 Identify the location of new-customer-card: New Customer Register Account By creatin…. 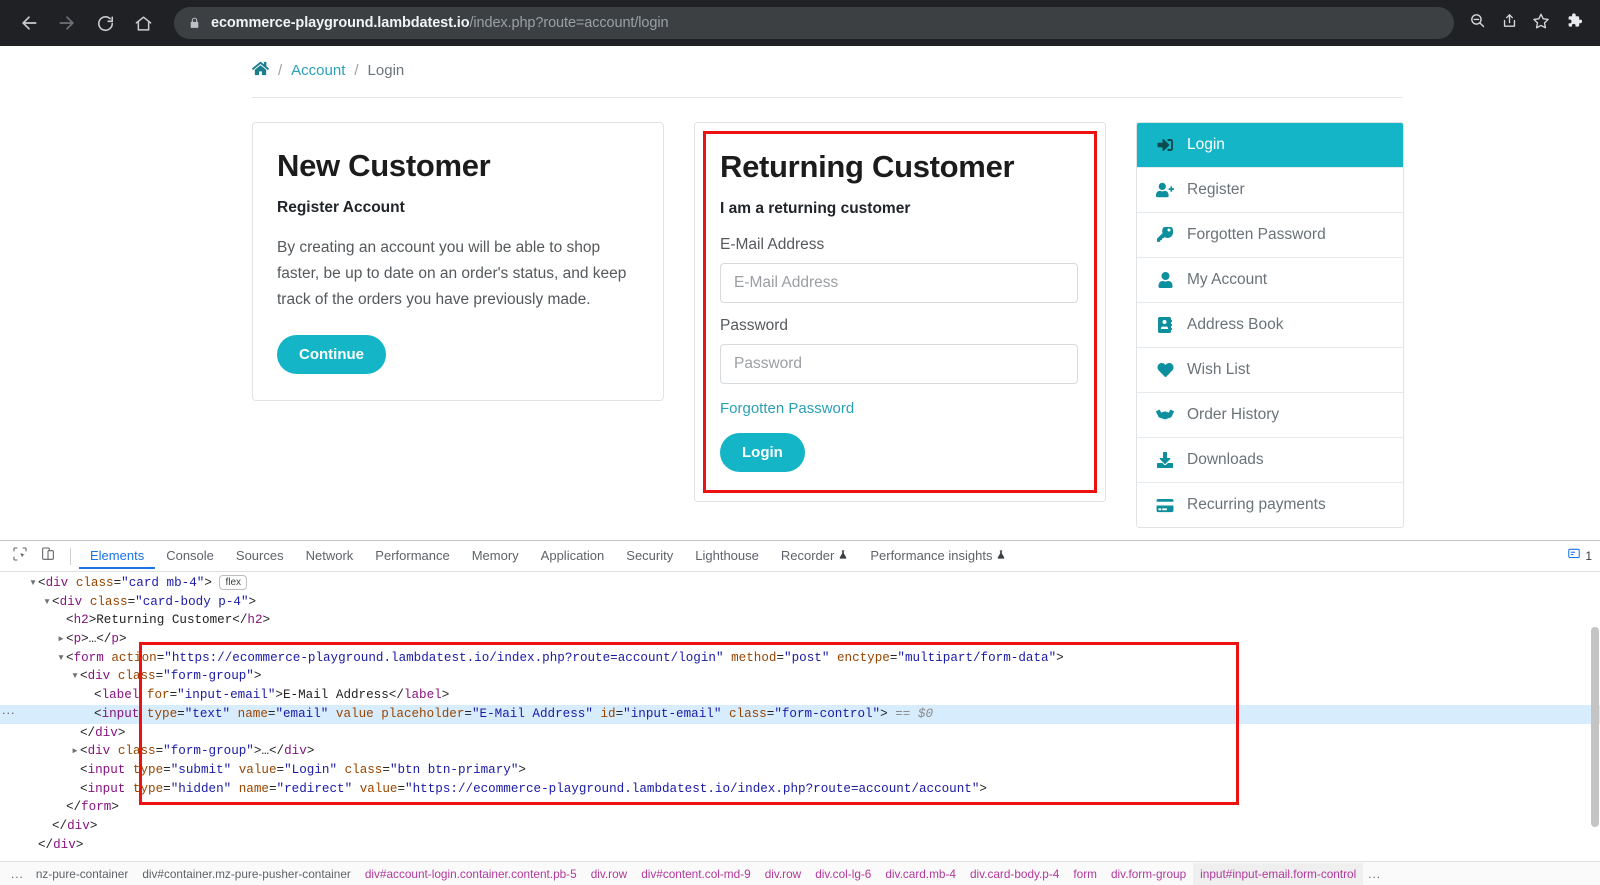
(458, 262).